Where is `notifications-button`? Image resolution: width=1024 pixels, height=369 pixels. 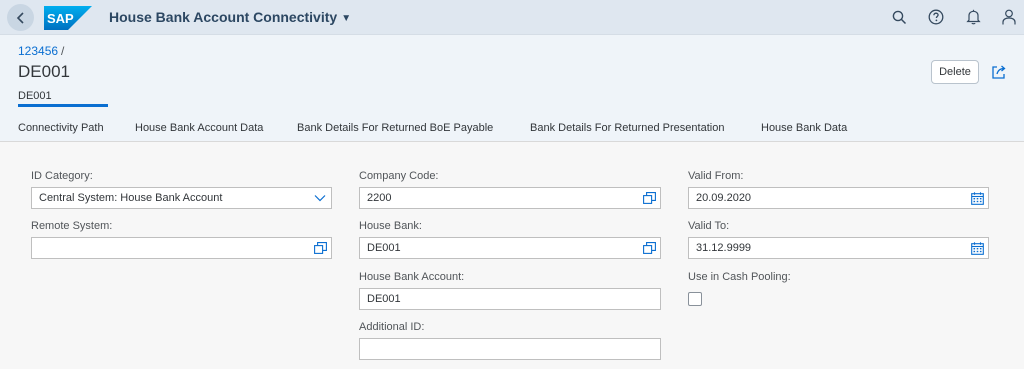
notifications-button is located at coordinates (973, 17).